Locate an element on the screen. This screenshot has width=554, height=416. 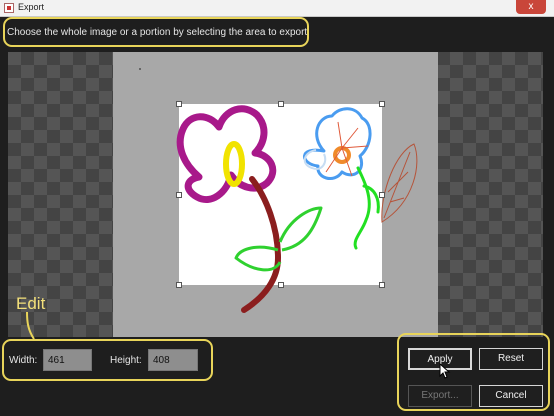
resize-handle-top is located at coordinates (281, 104).